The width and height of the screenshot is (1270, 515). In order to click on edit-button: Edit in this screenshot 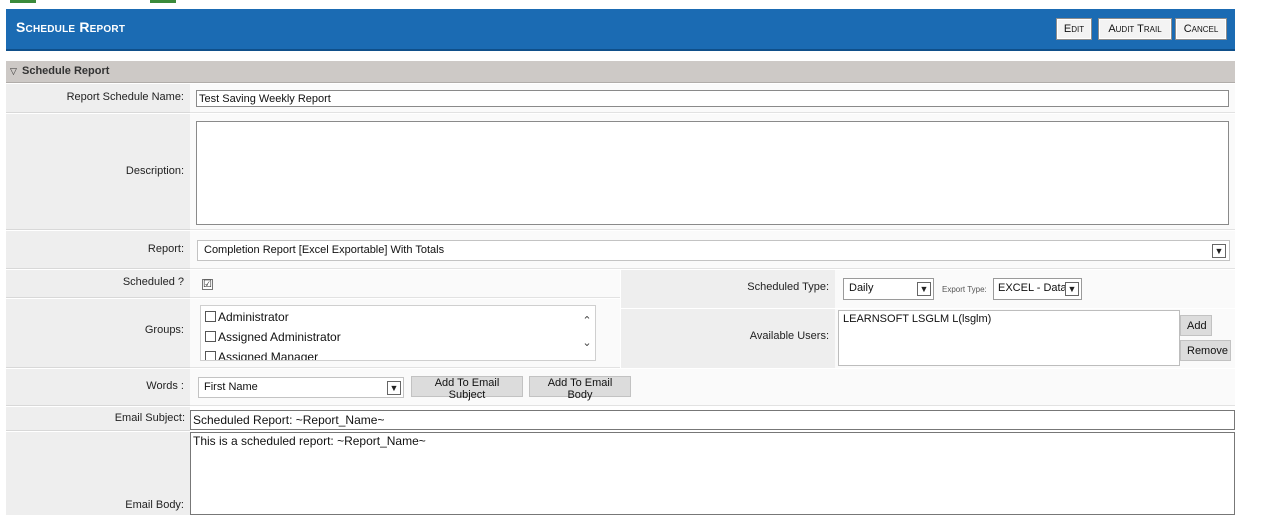, I will do `click(1074, 29)`.